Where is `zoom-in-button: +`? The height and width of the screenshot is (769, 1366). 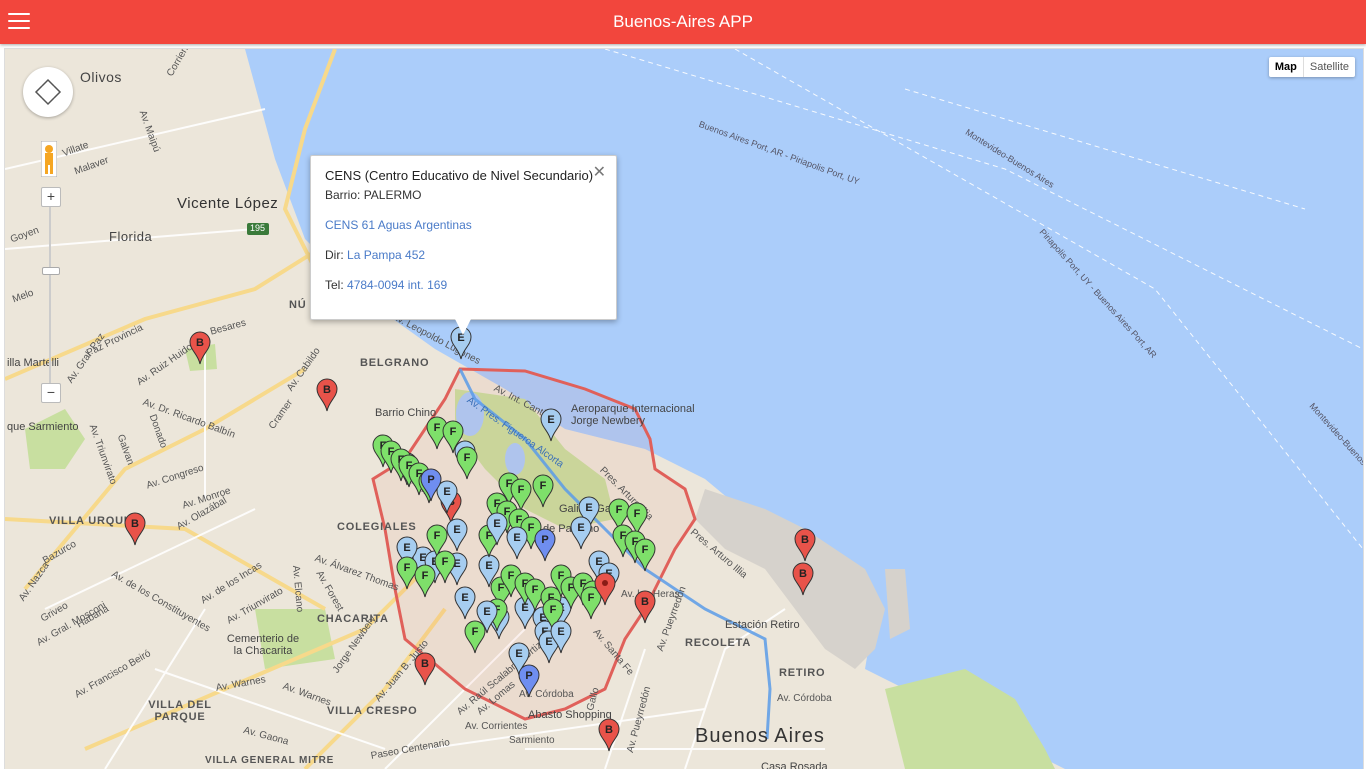 zoom-in-button: + is located at coordinates (51, 197).